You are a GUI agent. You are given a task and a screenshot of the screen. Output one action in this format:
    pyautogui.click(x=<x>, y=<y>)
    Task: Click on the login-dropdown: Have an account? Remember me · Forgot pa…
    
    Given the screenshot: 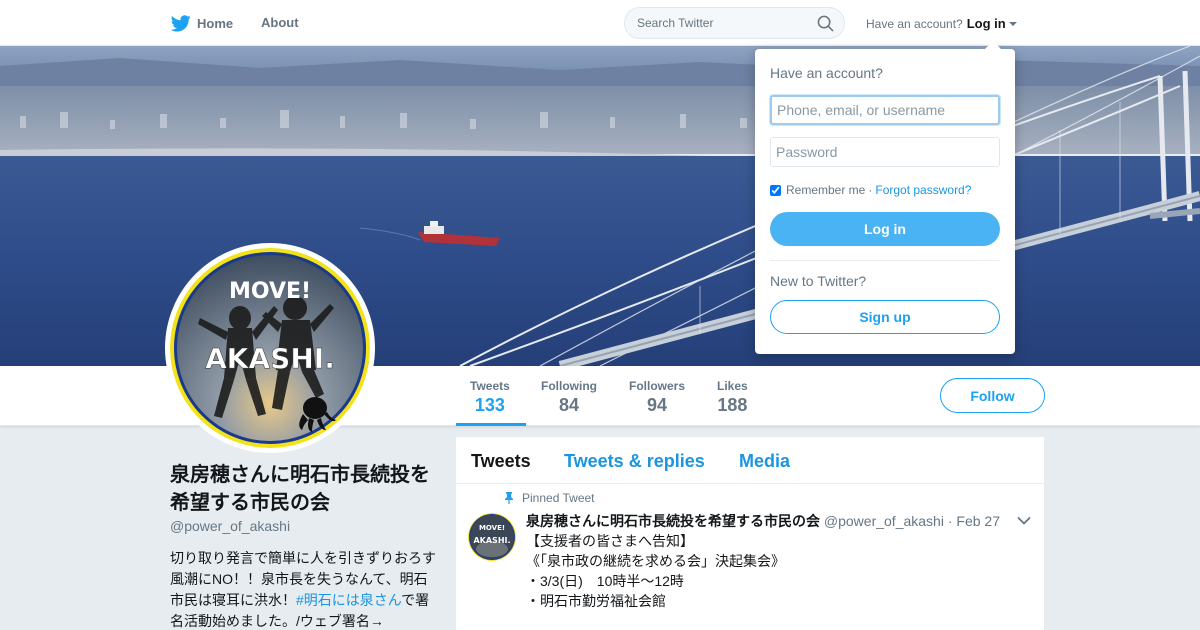 What is the action you would take?
    pyautogui.click(x=885, y=197)
    